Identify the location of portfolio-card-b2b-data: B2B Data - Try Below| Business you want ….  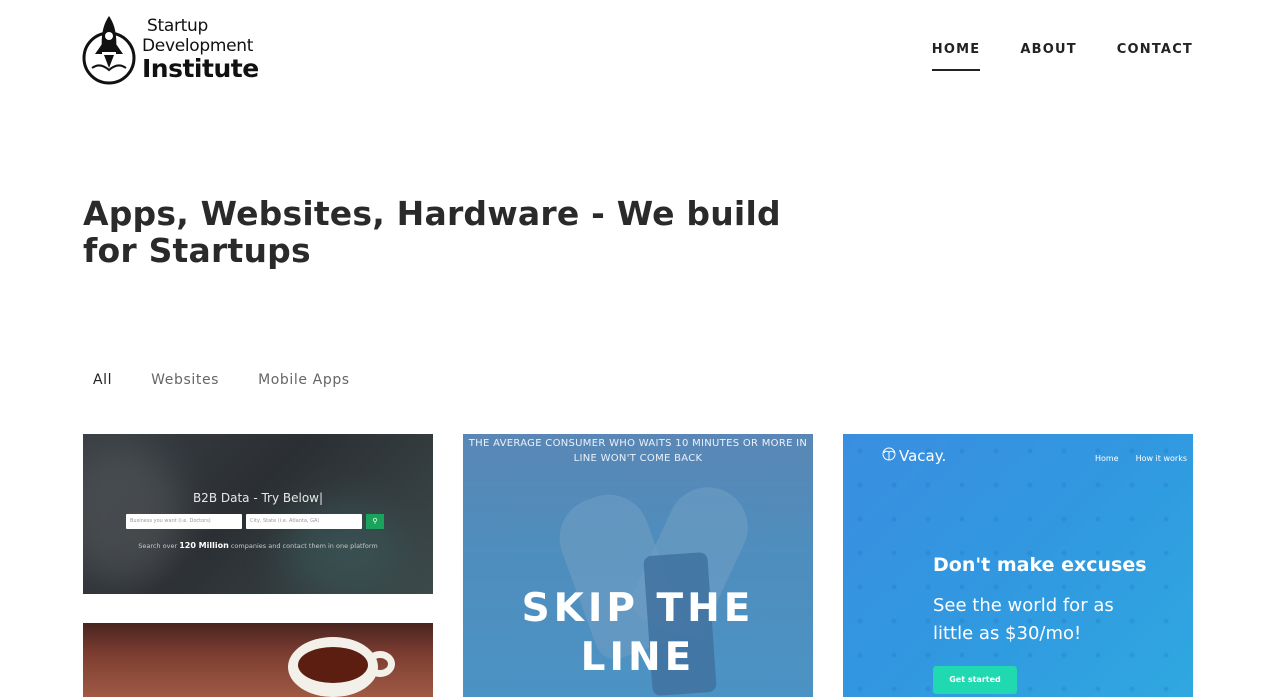
(258, 514).